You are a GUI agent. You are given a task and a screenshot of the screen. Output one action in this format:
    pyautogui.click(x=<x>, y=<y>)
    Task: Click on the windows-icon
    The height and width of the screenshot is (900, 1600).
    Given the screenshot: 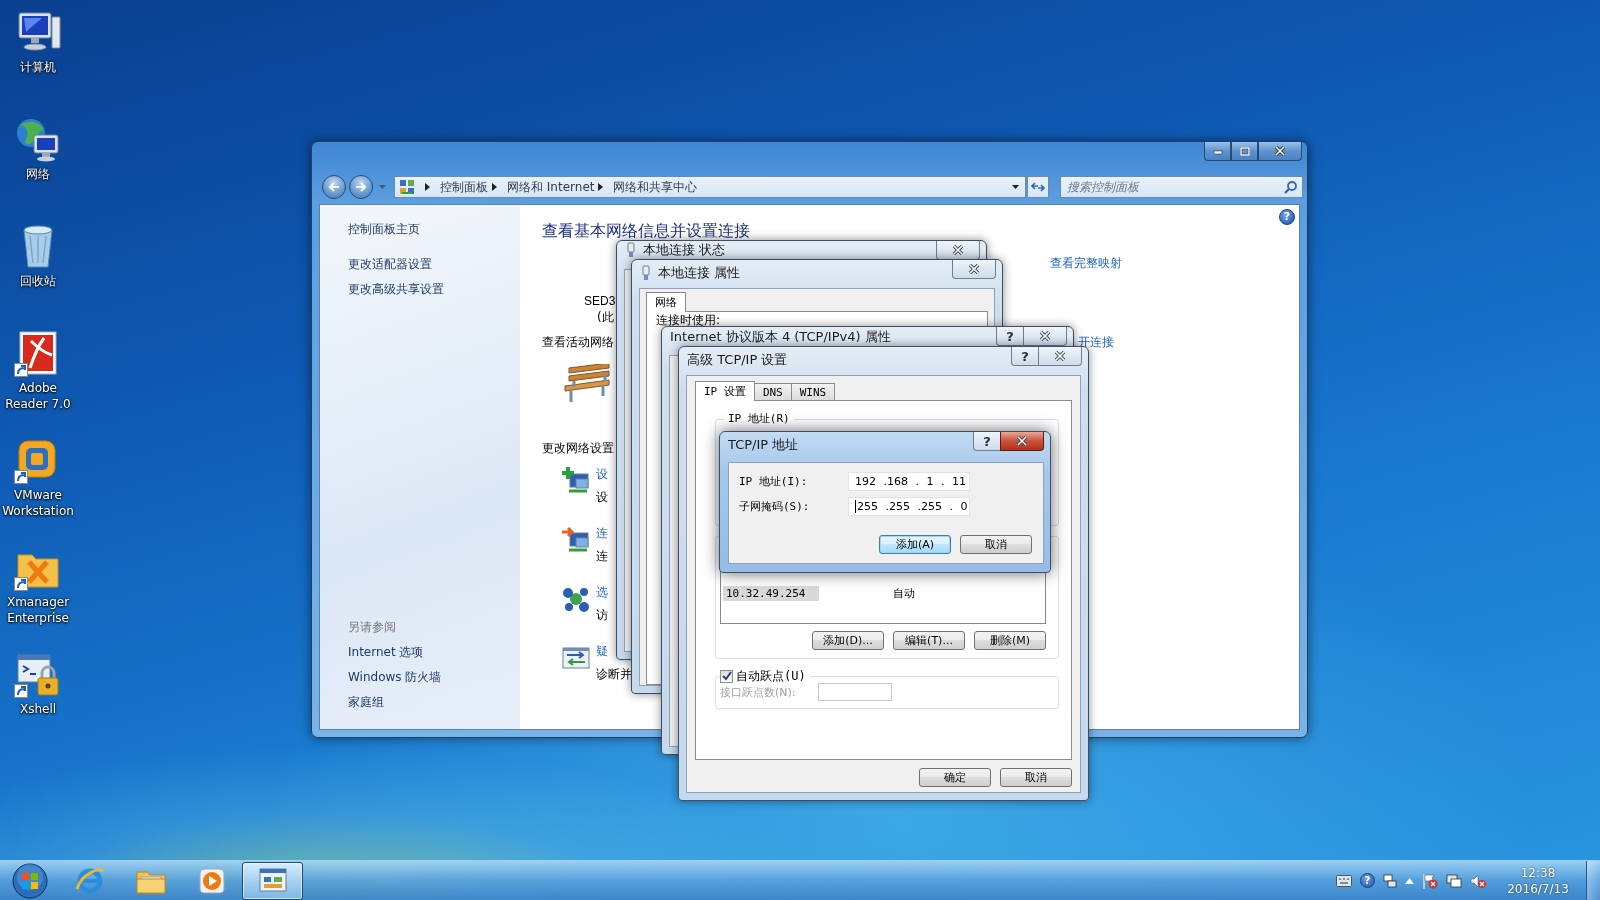 What is the action you would take?
    pyautogui.click(x=1390, y=880)
    